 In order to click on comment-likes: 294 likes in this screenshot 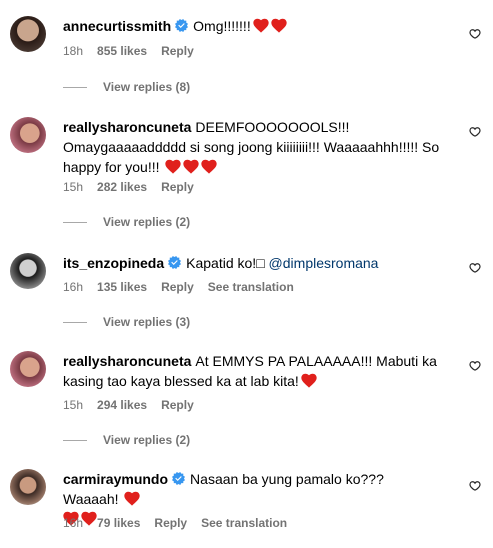, I will do `click(122, 405)`.